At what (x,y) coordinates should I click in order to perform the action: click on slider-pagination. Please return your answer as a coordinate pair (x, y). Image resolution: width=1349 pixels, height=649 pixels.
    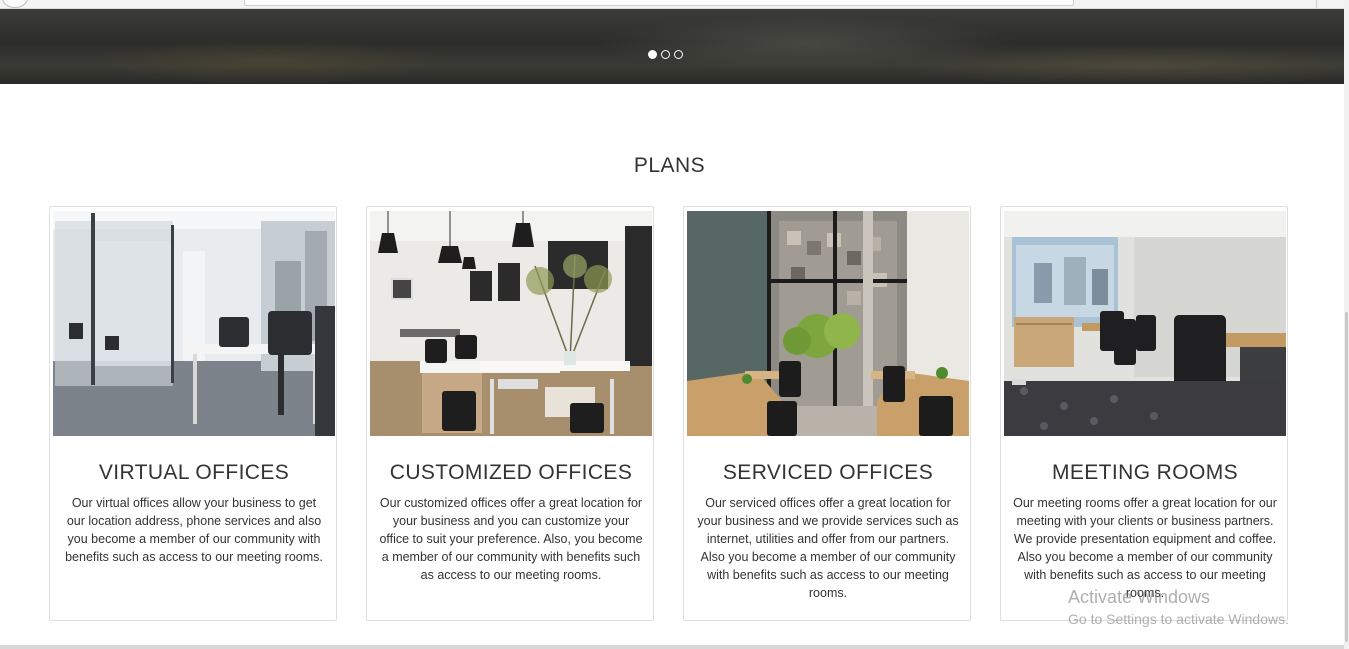
    Looking at the image, I should click on (665, 54).